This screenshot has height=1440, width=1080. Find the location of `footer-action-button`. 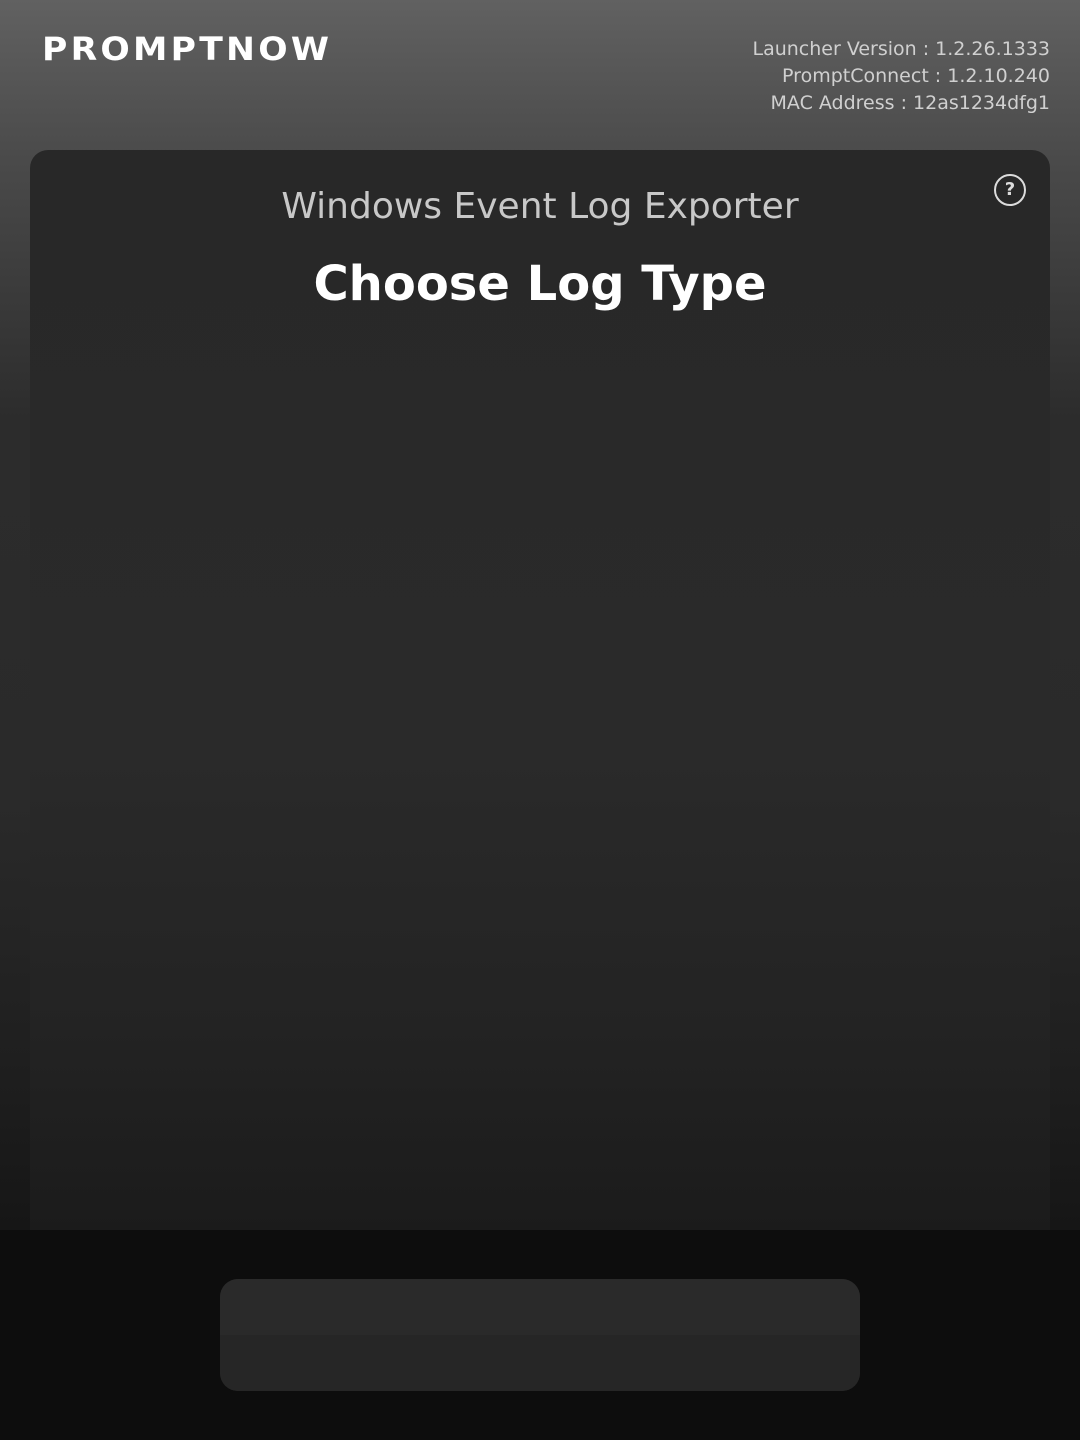

footer-action-button is located at coordinates (540, 1335).